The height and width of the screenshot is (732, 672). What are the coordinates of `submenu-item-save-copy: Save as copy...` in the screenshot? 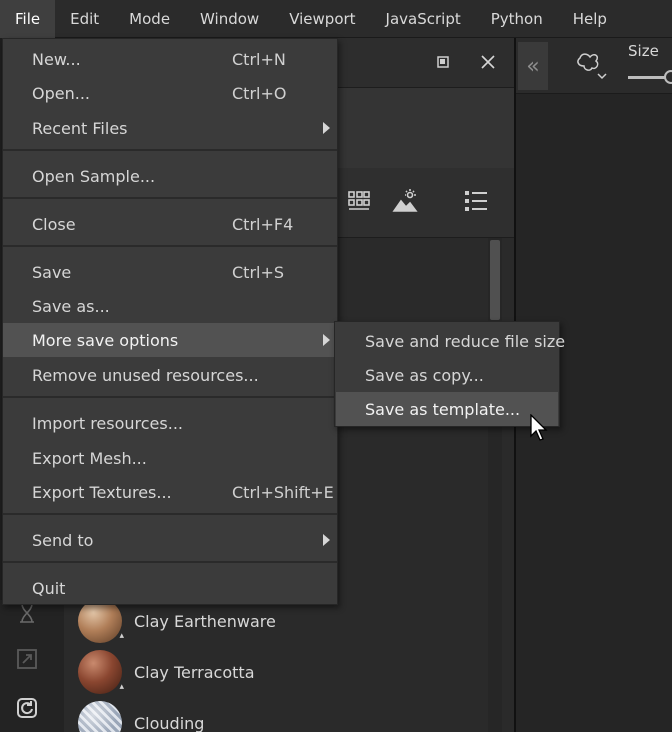 It's located at (447, 375).